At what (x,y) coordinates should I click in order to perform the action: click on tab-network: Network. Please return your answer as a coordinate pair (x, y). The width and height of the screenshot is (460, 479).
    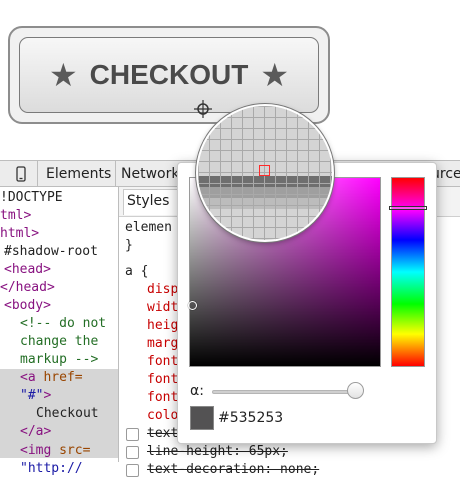
    Looking at the image, I should click on (150, 174).